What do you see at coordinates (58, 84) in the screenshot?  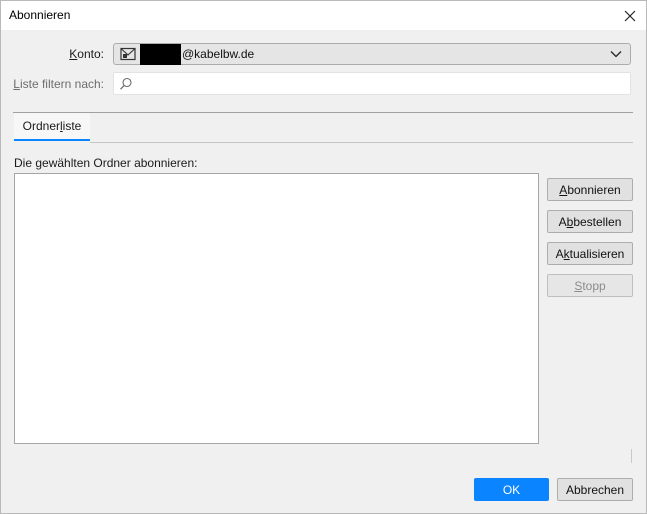 I see `filter-label: Liste filtern nach:` at bounding box center [58, 84].